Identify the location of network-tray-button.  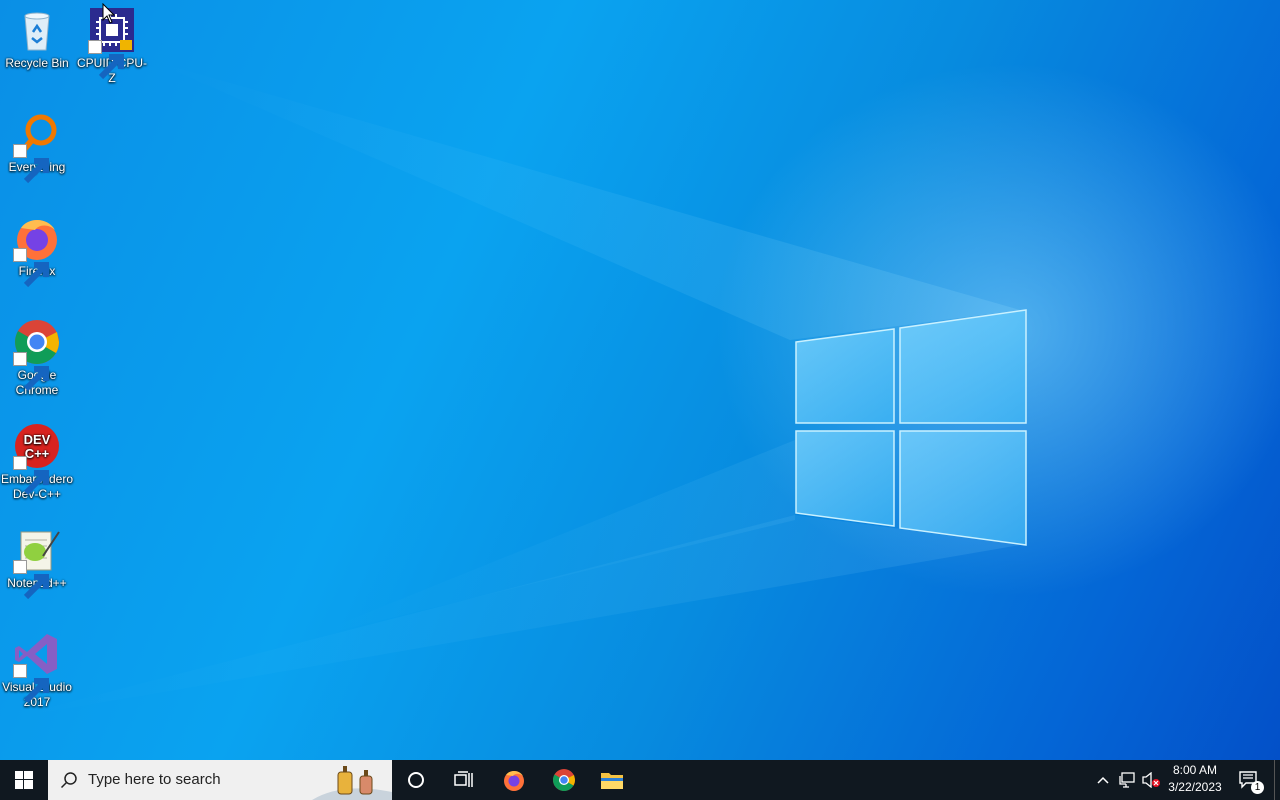
(1127, 780).